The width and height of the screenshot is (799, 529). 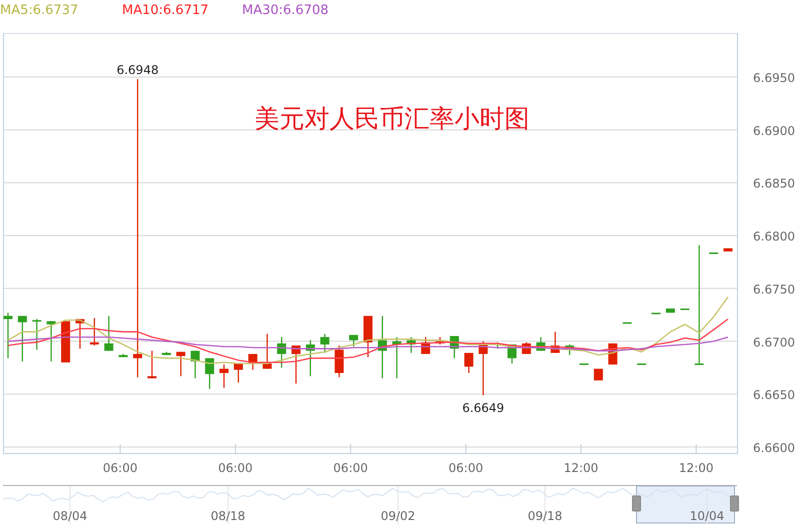 I want to click on y-axis-label: 6.6700, so click(x=774, y=342).